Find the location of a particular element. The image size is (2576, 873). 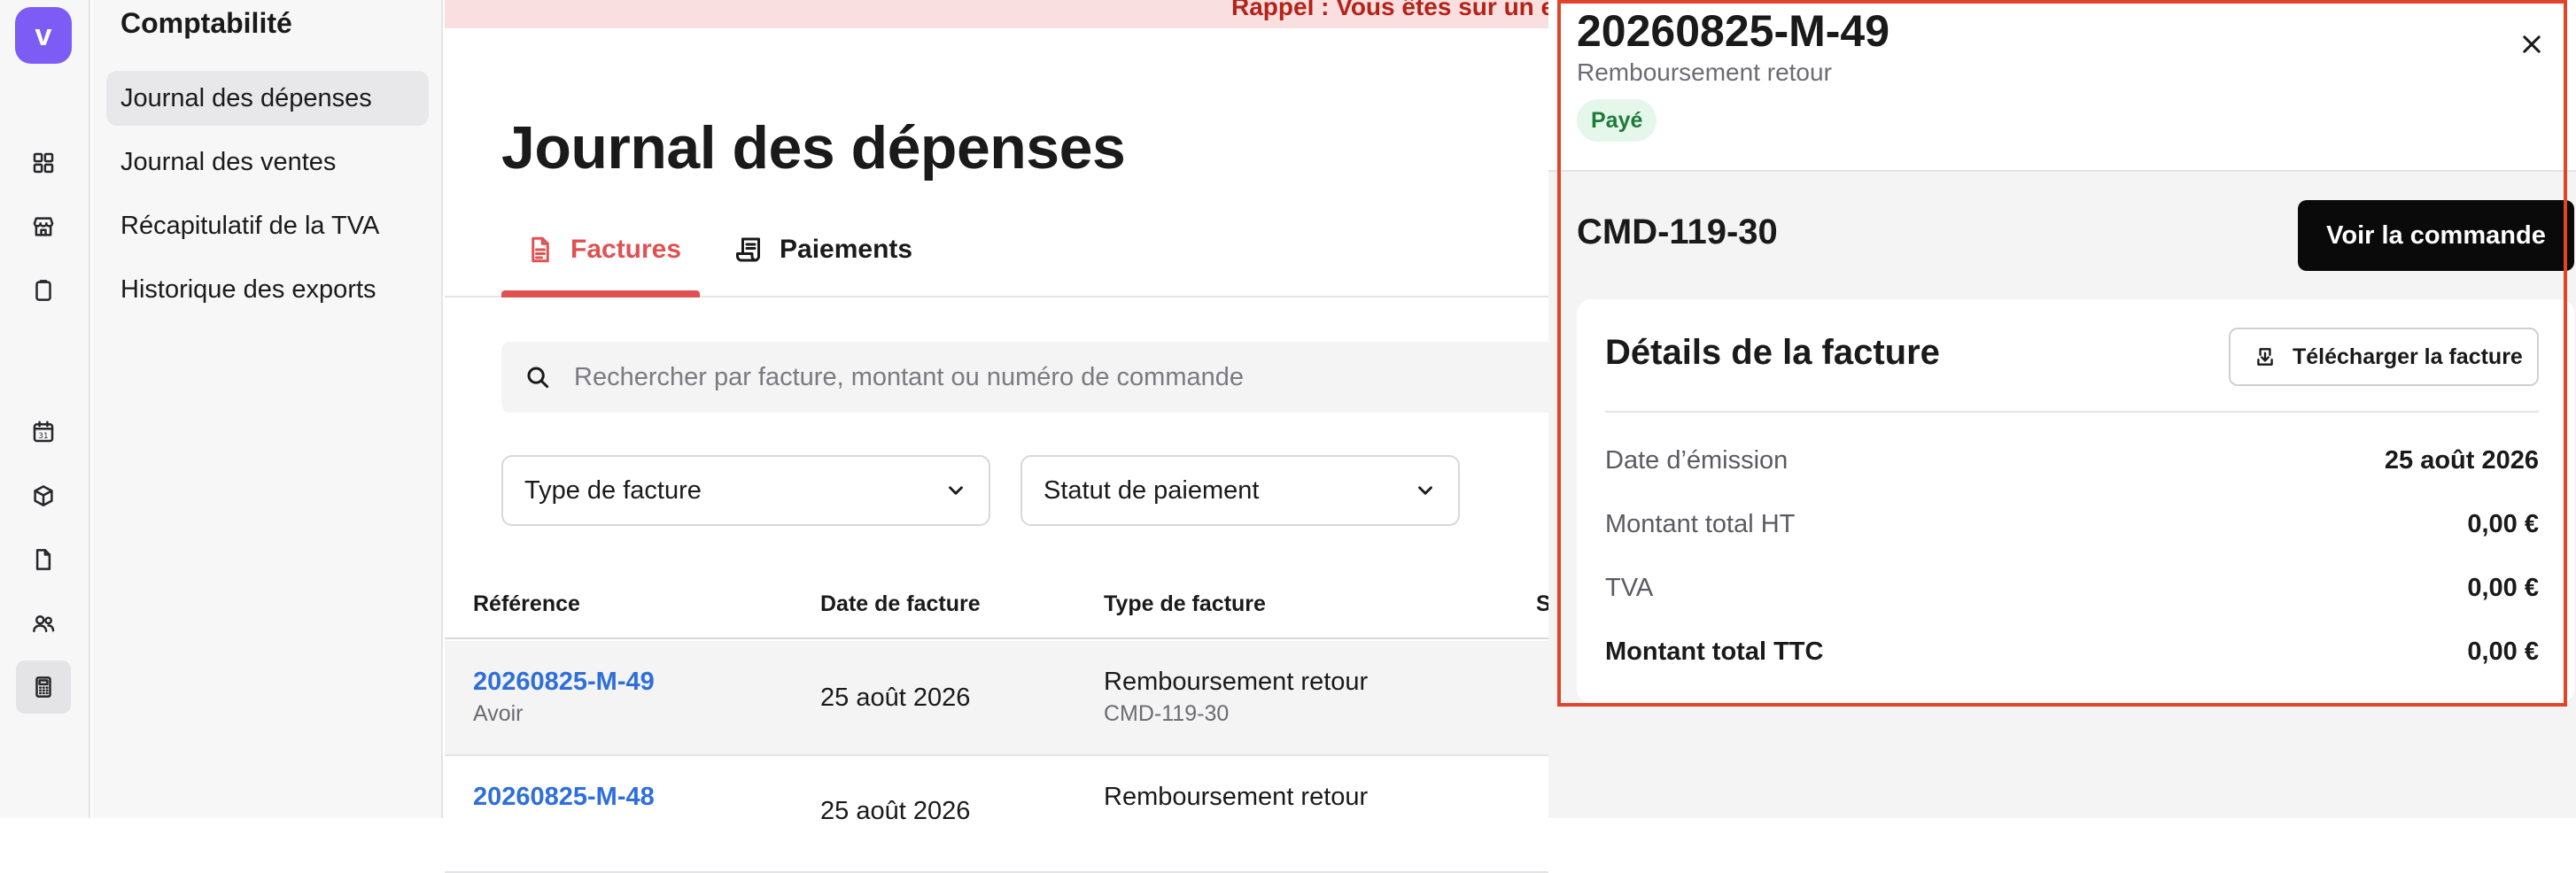

banner-text: Rappel : Vous êtes sur un e is located at coordinates (1389, 10).